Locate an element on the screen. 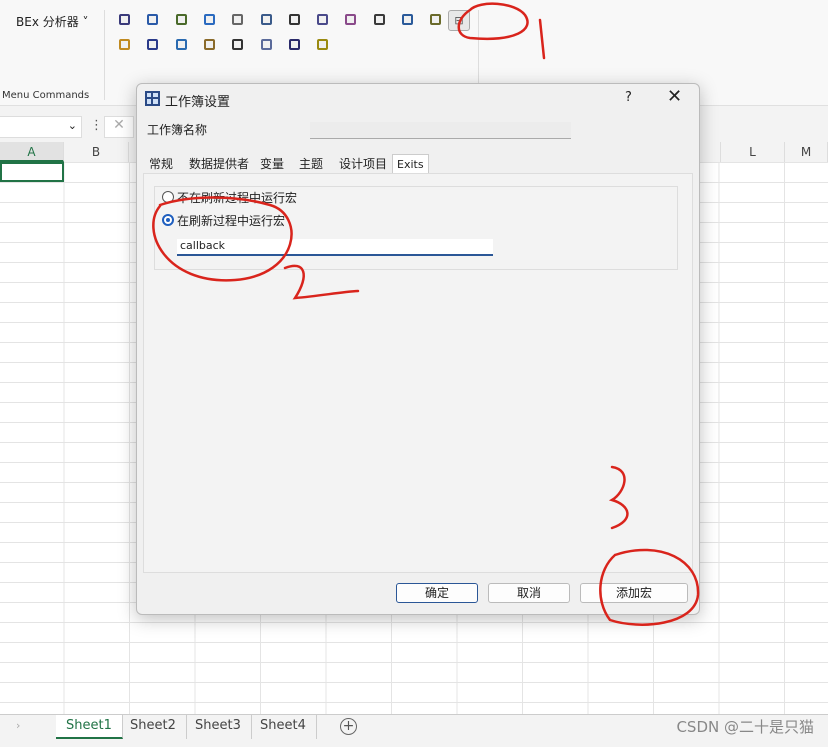 This screenshot has width=828, height=747. divider is located at coordinates (104, 55).